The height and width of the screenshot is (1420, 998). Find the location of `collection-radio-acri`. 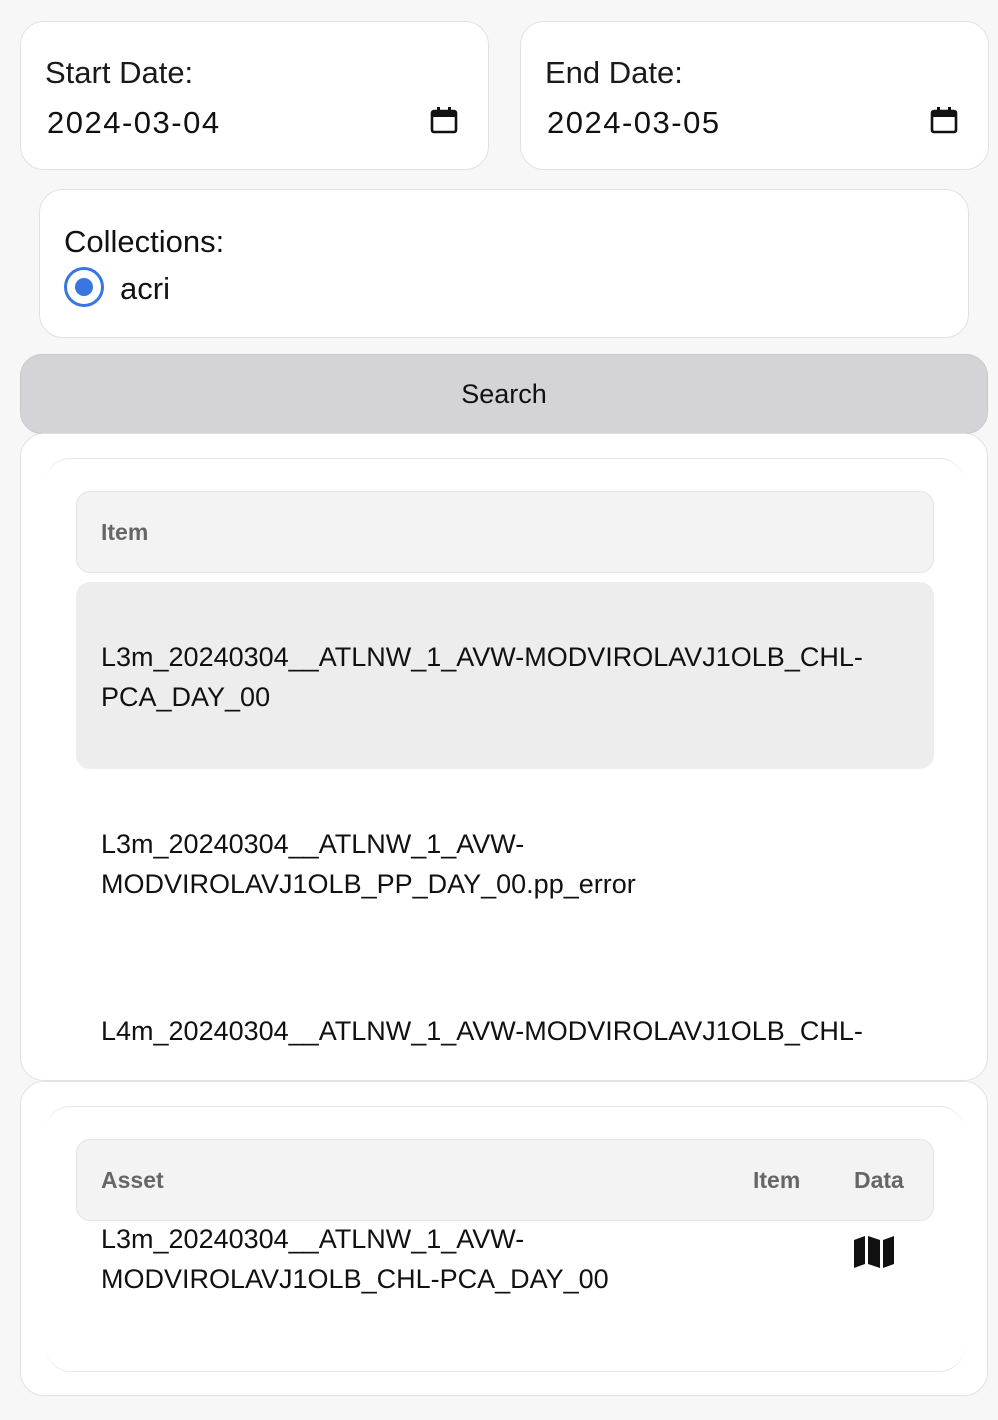

collection-radio-acri is located at coordinates (84, 287).